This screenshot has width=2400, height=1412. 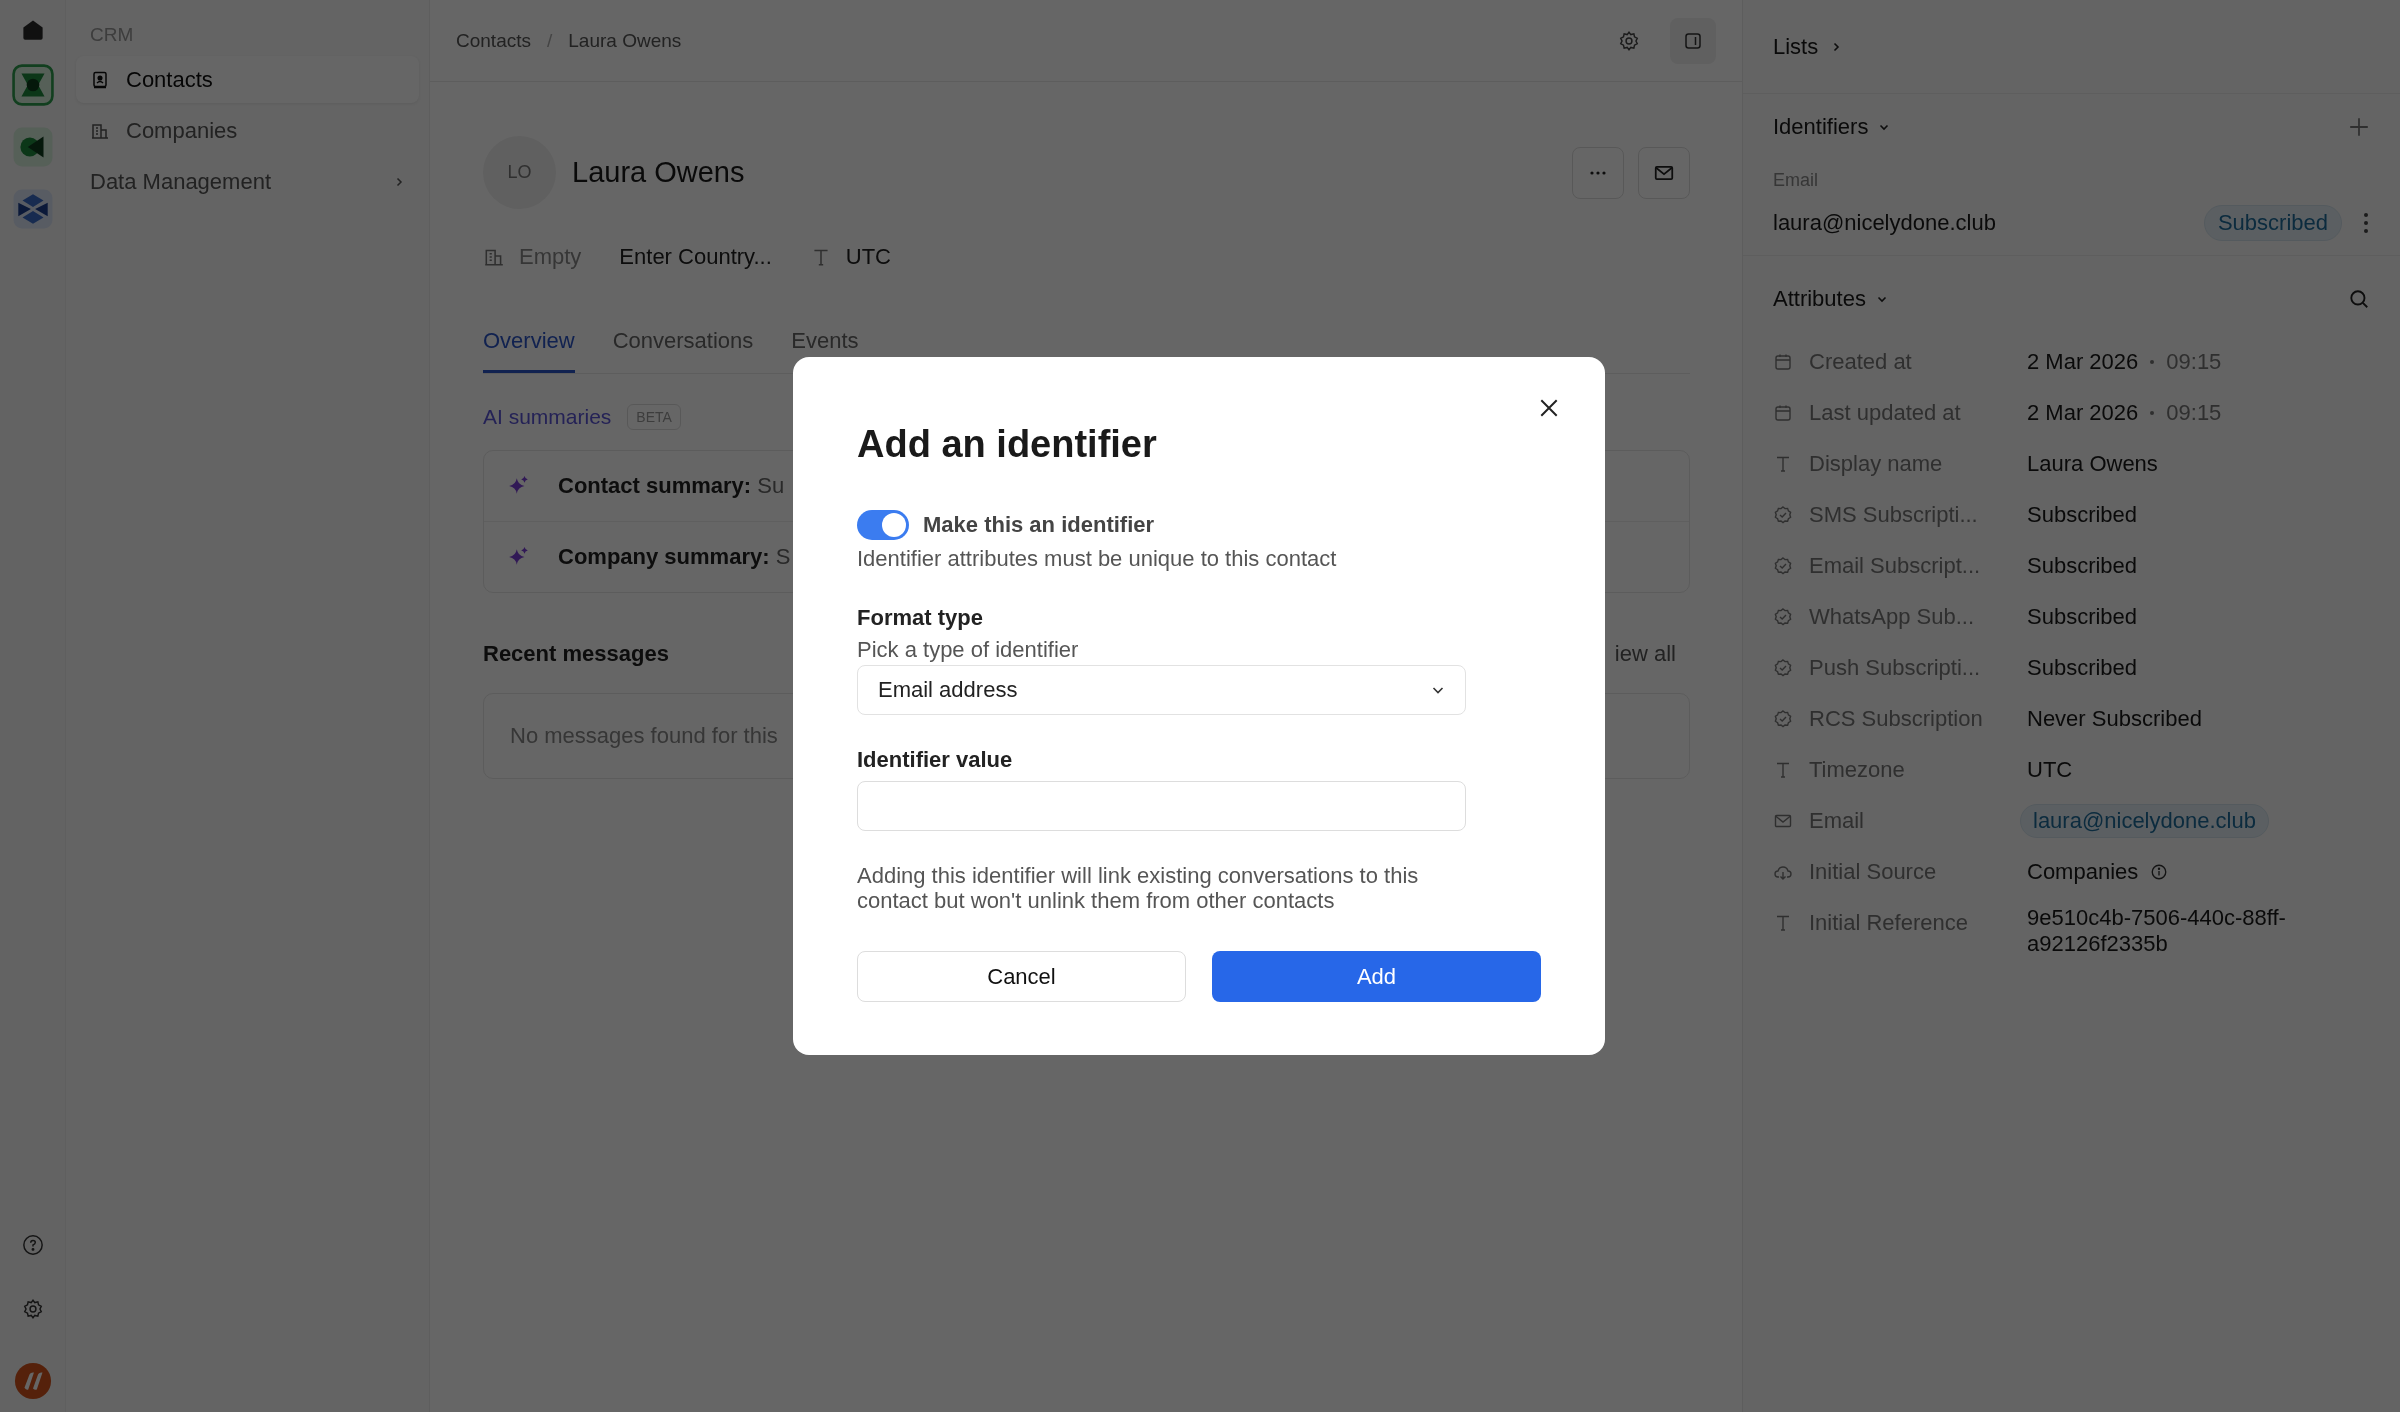 What do you see at coordinates (674, 557) in the screenshot?
I see `summary-text: Company summary: S` at bounding box center [674, 557].